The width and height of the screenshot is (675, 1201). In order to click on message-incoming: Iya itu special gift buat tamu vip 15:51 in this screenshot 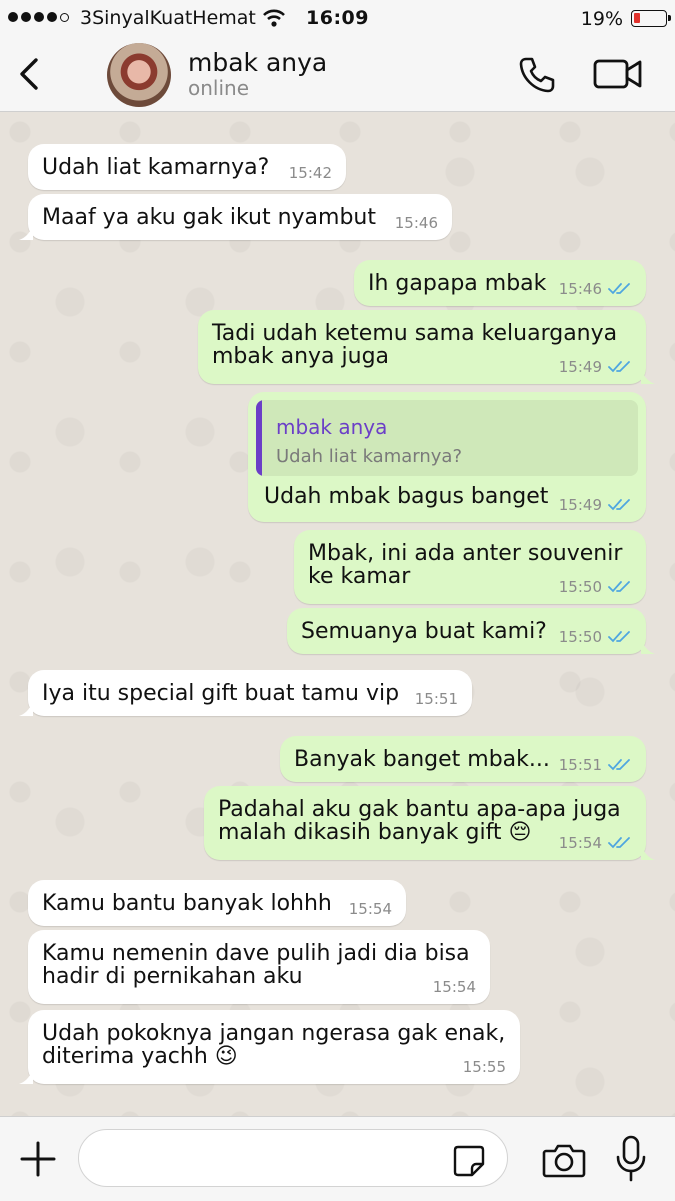, I will do `click(245, 693)`.